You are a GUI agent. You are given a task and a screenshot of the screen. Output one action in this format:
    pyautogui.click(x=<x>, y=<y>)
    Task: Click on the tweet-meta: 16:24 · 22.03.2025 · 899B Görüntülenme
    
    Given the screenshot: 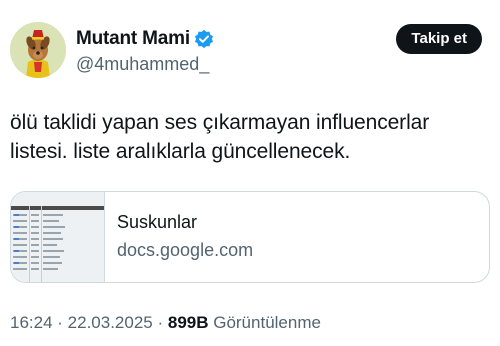 What is the action you would take?
    pyautogui.click(x=165, y=323)
    